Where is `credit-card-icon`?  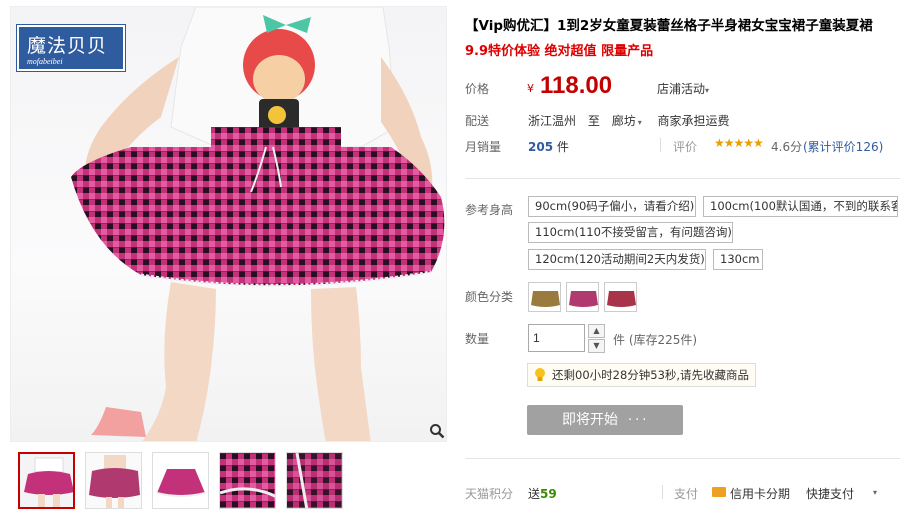
credit-card-icon is located at coordinates (719, 492).